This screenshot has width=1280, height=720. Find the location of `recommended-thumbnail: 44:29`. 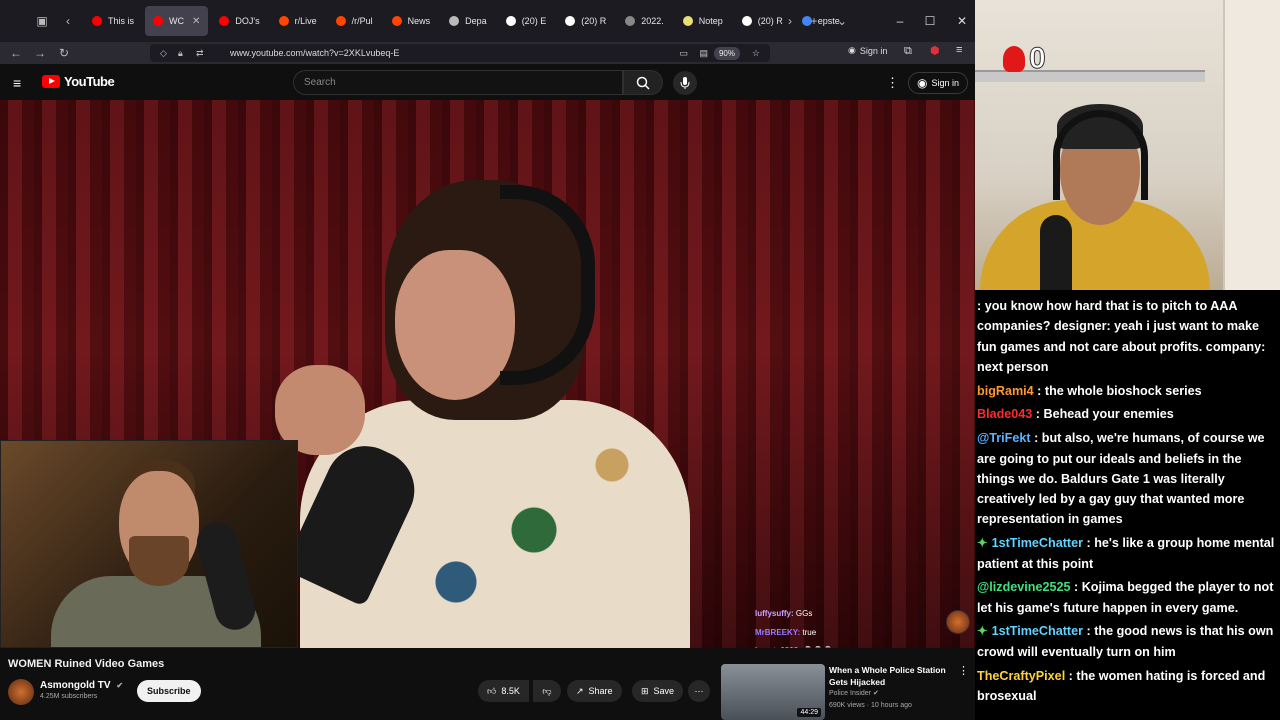

recommended-thumbnail: 44:29 is located at coordinates (773, 692).